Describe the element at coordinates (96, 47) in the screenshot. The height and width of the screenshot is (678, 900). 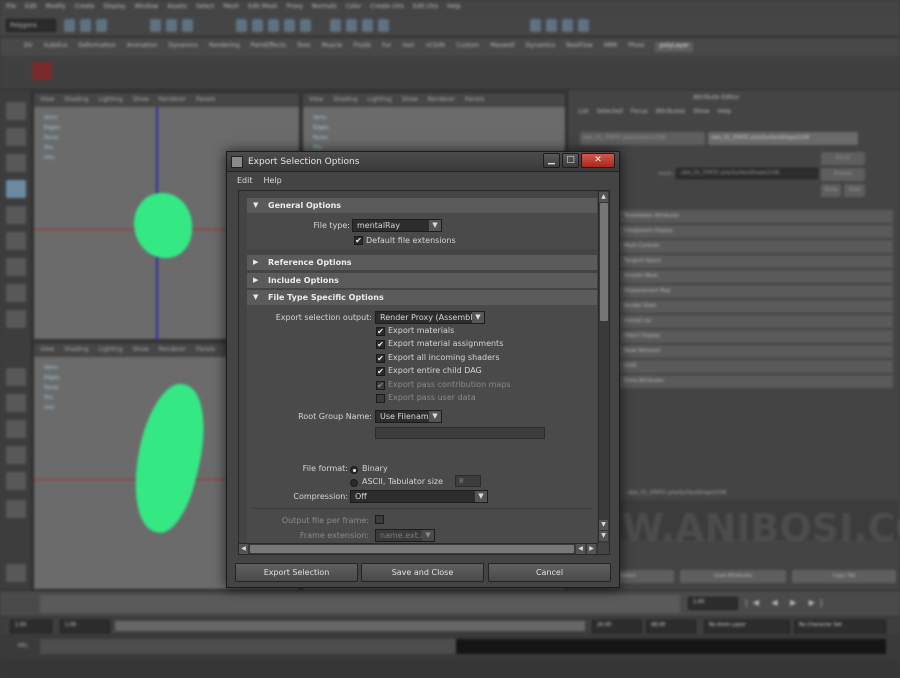
I see `shelf-tab: Deformation` at that location.